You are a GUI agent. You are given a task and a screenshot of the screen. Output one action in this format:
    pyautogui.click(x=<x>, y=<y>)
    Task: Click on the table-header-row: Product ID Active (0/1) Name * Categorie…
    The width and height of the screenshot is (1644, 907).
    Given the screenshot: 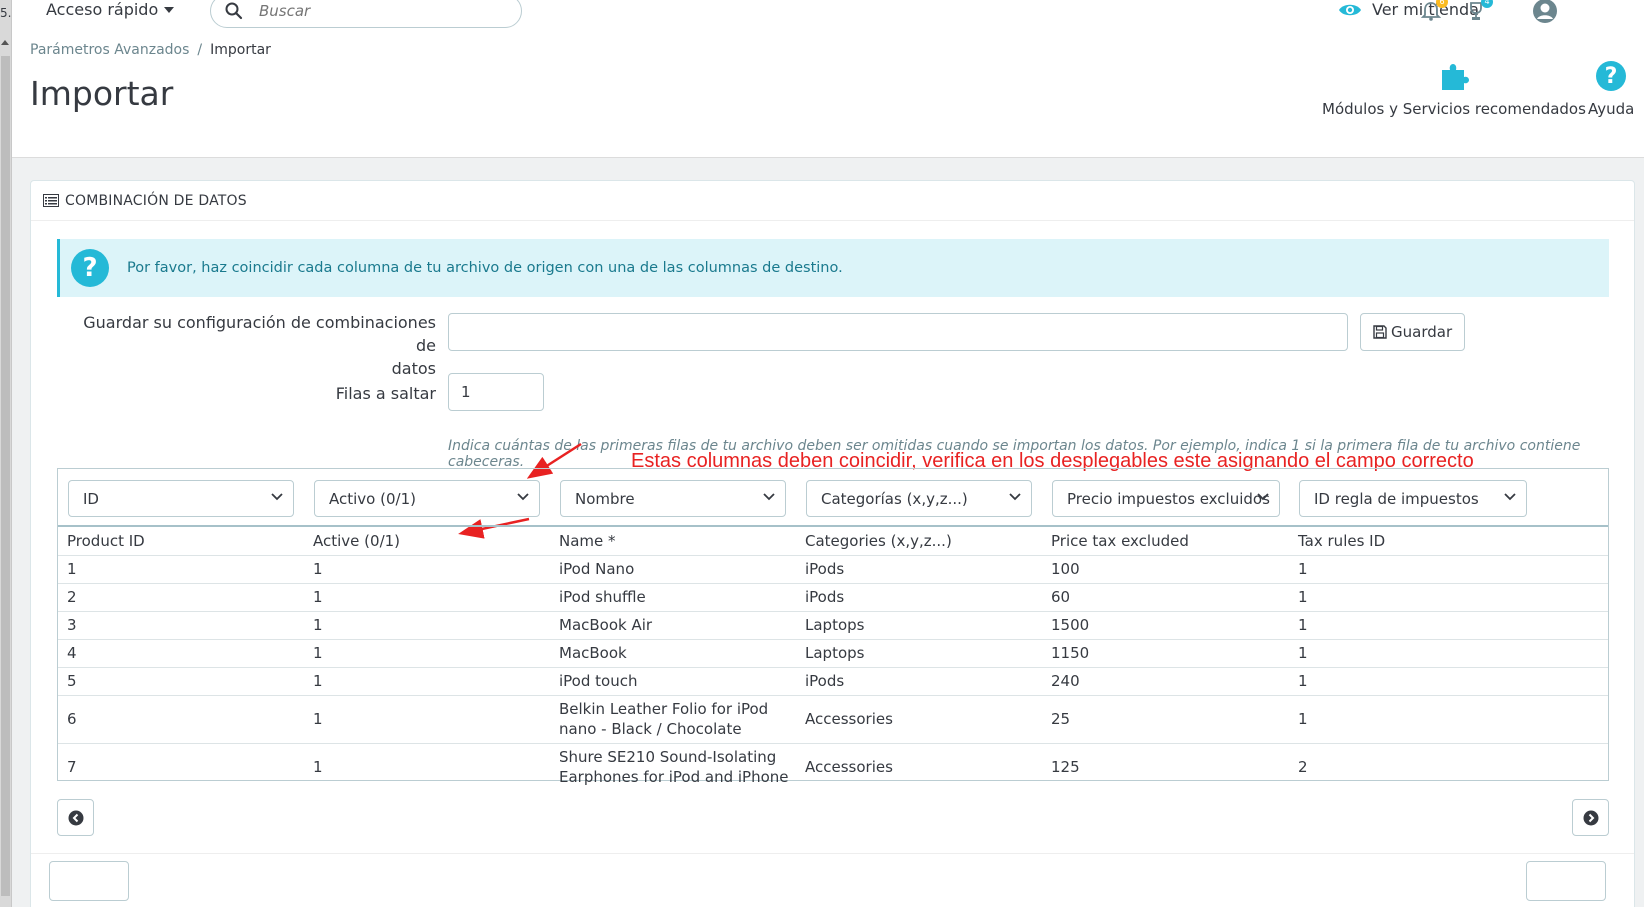 What is the action you would take?
    pyautogui.click(x=833, y=541)
    